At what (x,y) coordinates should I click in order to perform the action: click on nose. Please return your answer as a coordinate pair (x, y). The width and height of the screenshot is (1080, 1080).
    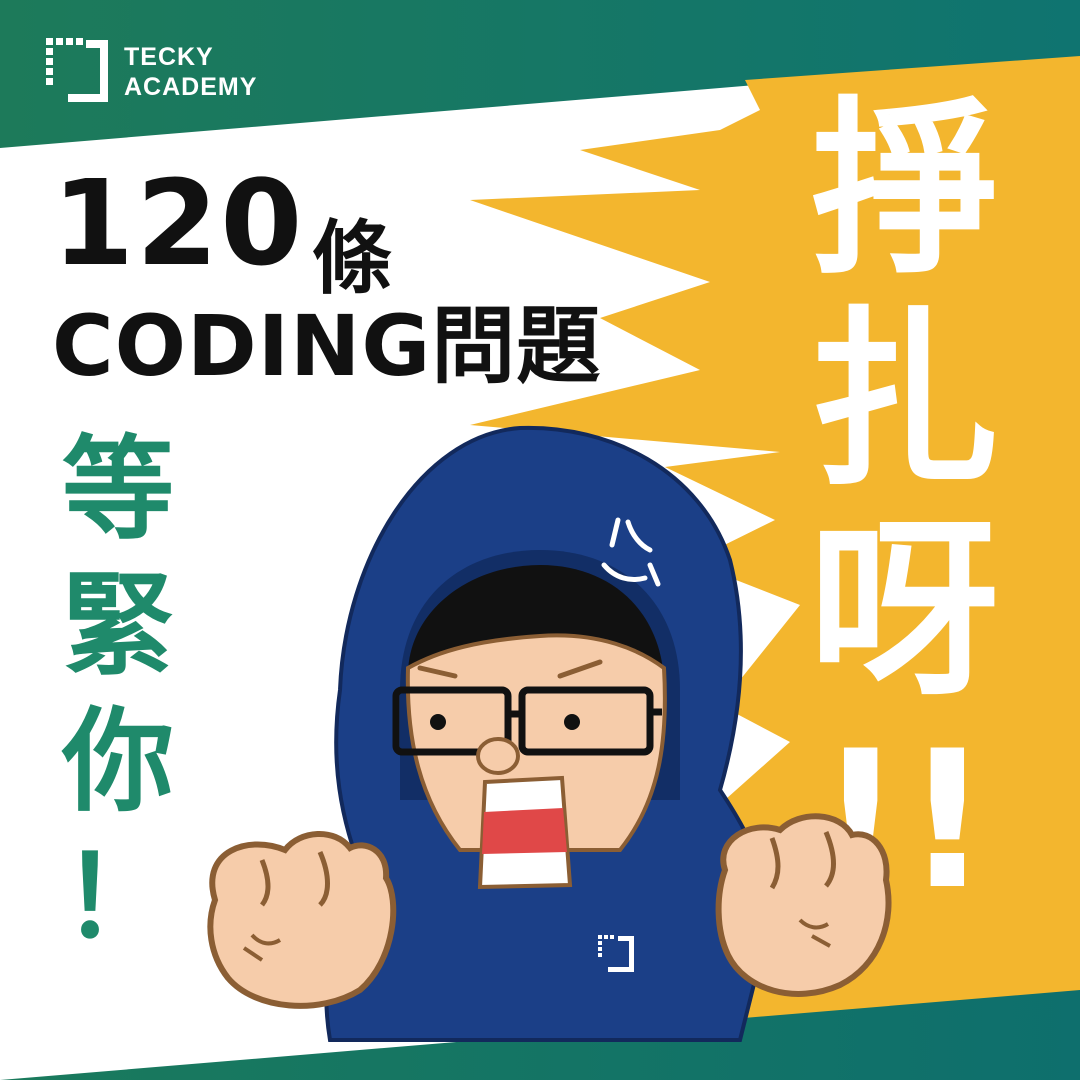
    Looking at the image, I should click on (498, 756).